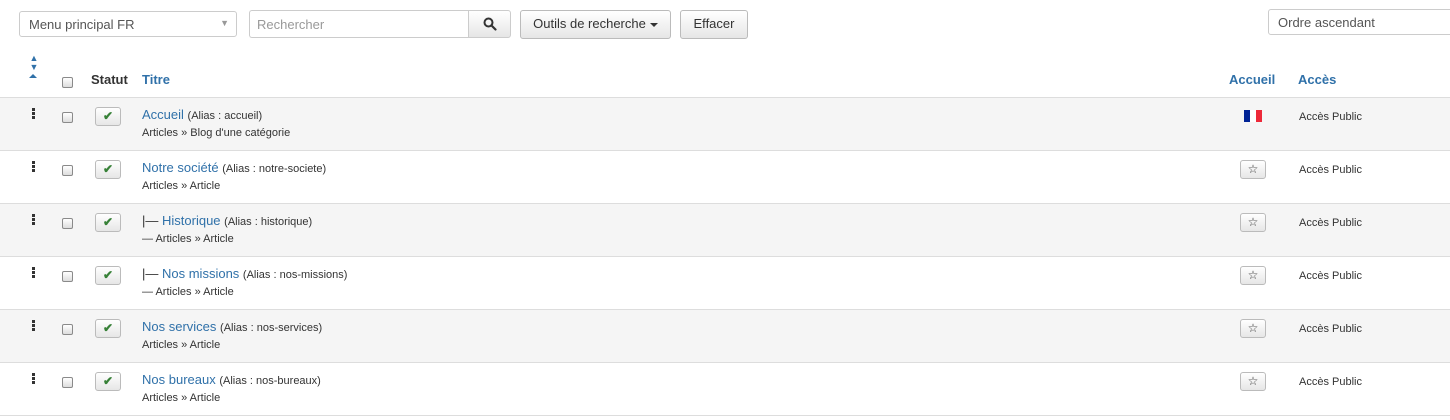 The width and height of the screenshot is (1450, 420). What do you see at coordinates (1253, 116) in the screenshot?
I see `flag-fr-icon` at bounding box center [1253, 116].